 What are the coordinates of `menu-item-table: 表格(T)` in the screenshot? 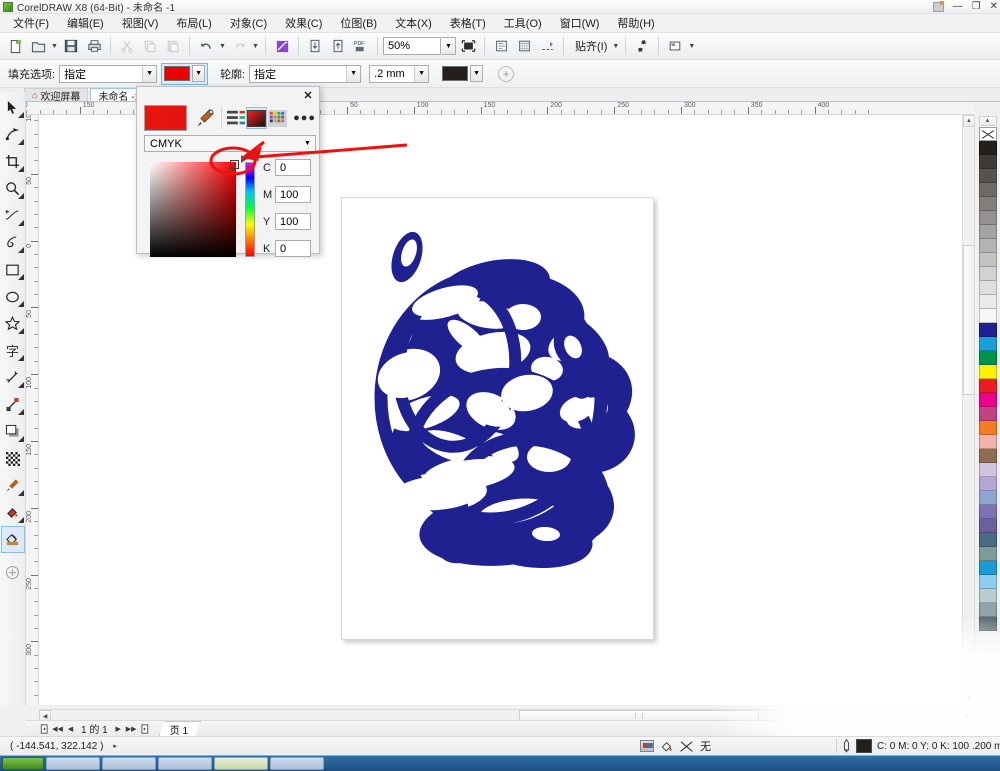 It's located at (468, 23).